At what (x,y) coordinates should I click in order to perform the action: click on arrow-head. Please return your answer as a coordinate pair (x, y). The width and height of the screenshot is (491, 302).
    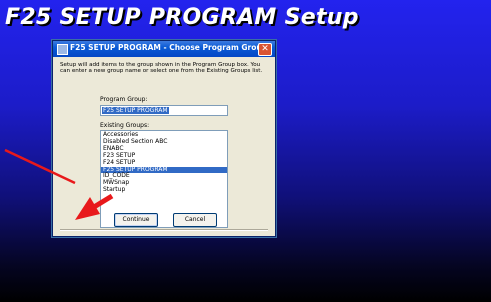
    Looking at the image, I should click on (87, 208).